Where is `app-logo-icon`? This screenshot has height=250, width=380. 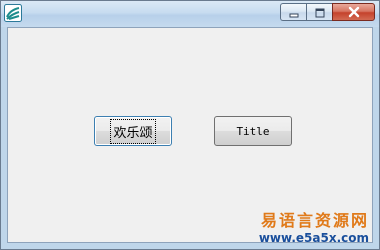
app-logo-icon is located at coordinates (13, 13).